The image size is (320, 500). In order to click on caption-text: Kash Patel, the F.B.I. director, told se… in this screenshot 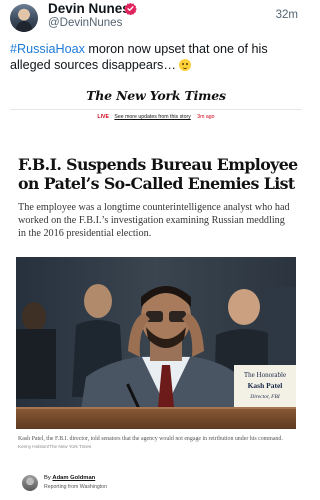, I will do `click(150, 439)`.